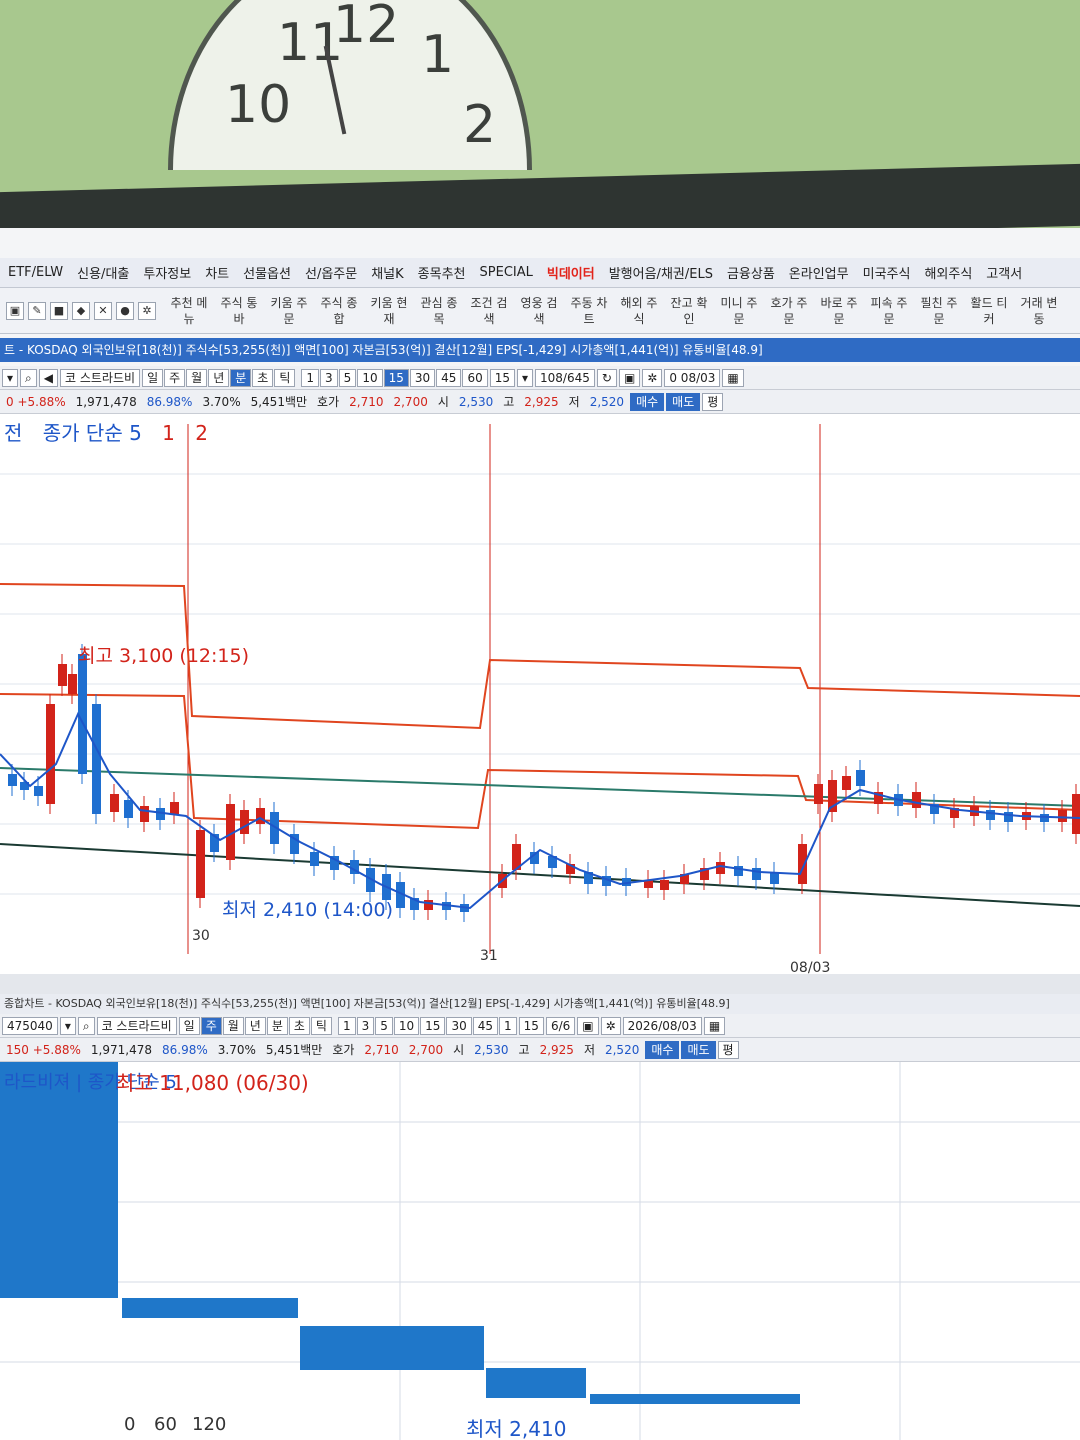 This screenshot has height=1440, width=1080. Describe the element at coordinates (525, 377) in the screenshot. I see `interval-dropdown: ▾` at that location.